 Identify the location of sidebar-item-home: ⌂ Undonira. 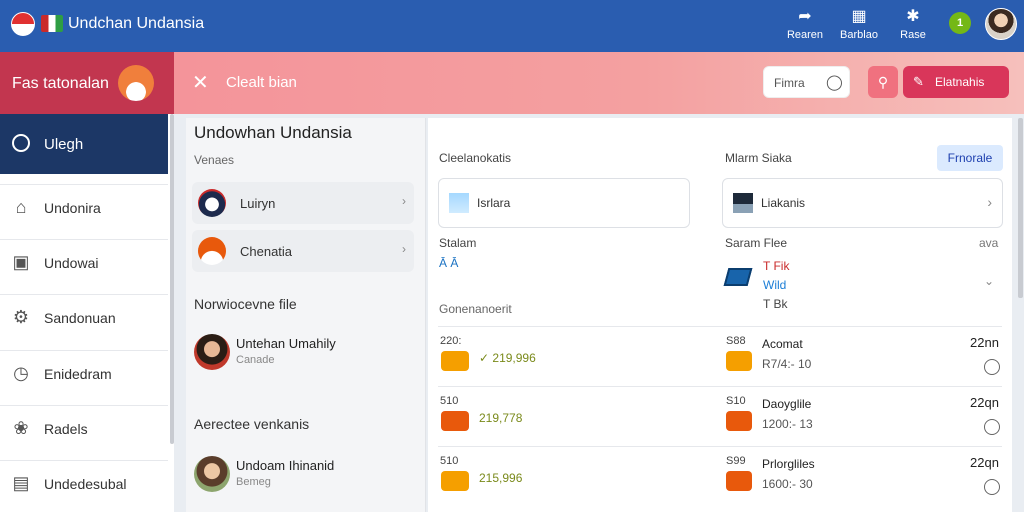
(84, 207).